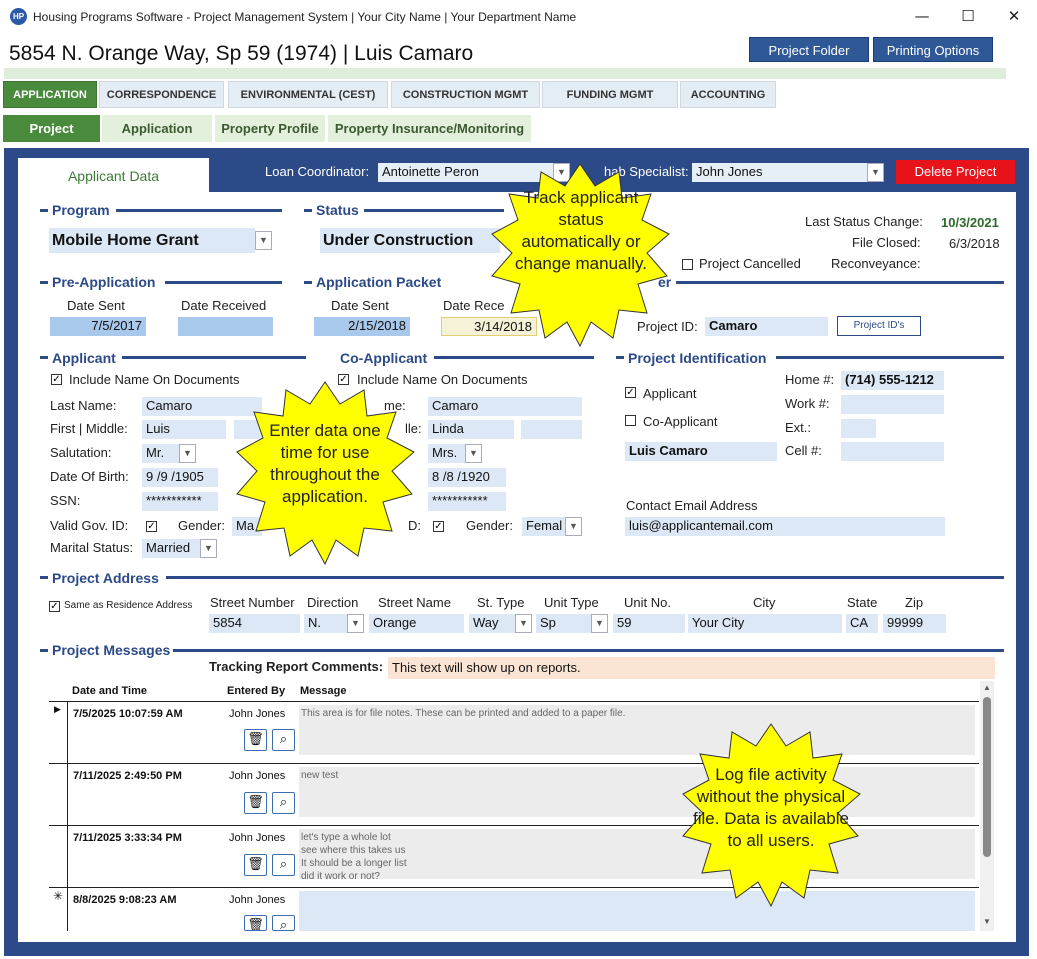  What do you see at coordinates (161, 94) in the screenshot?
I see `tab-correspondence: CORRESPONDENCE` at bounding box center [161, 94].